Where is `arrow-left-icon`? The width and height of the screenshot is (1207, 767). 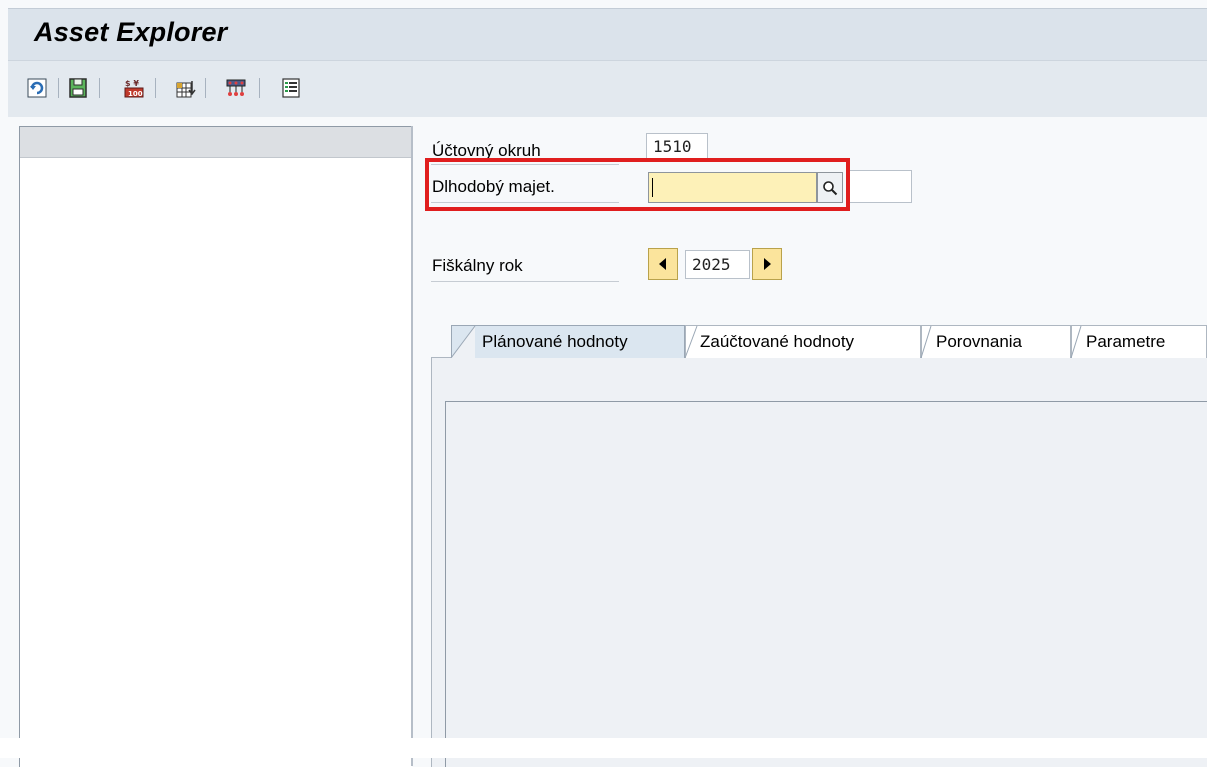 arrow-left-icon is located at coordinates (662, 264).